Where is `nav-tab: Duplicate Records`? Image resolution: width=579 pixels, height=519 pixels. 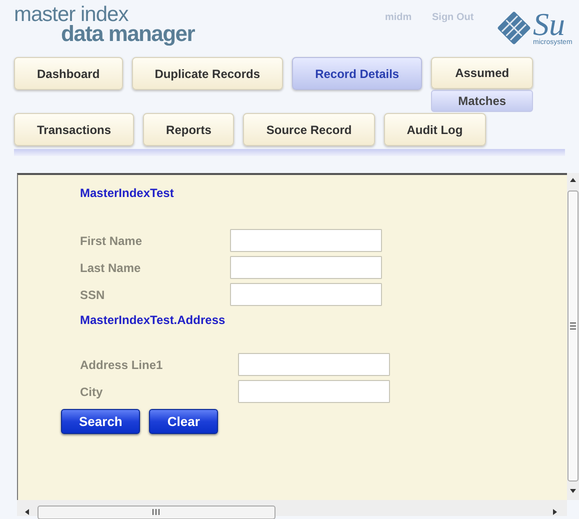
nav-tab: Duplicate Records is located at coordinates (208, 73).